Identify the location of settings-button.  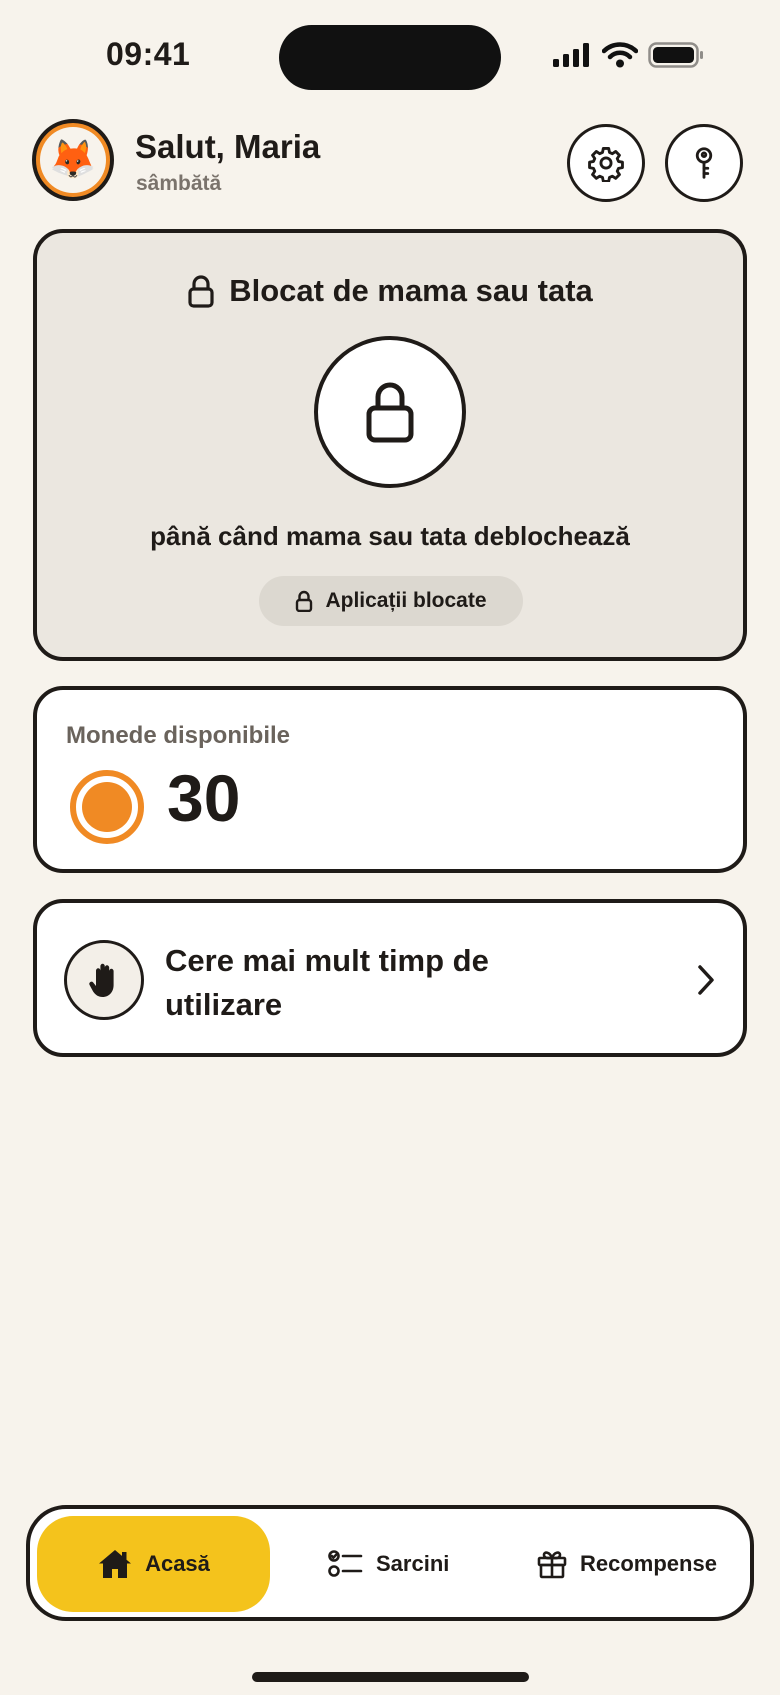
(606, 163).